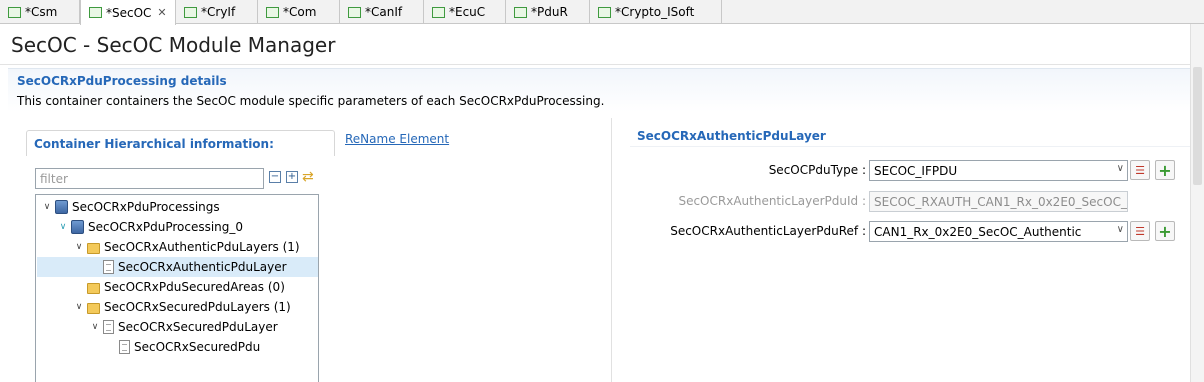 The image size is (1204, 382). Describe the element at coordinates (1001, 201) in the screenshot. I see `layer-pdu-id-value: SECOC_RXAUTH_CAN1_Rx_0x2E0_SecOC_Au` at that location.